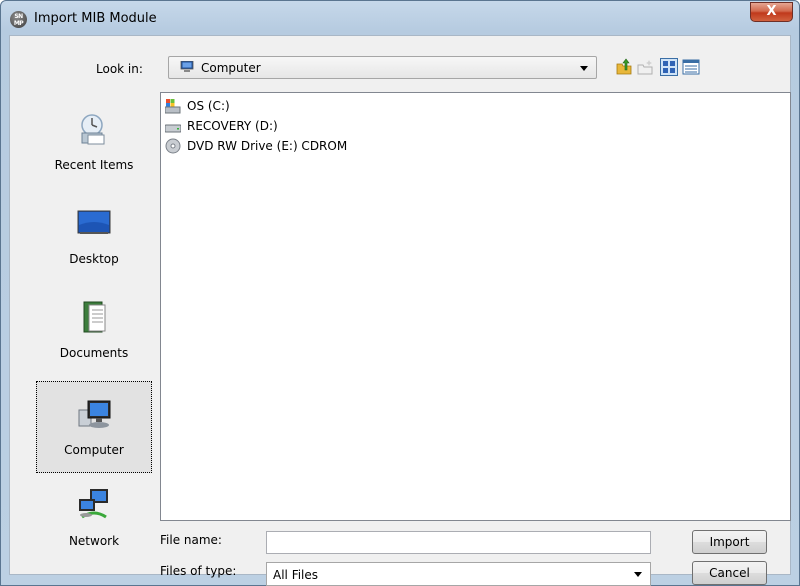  I want to click on place-label: Computer, so click(94, 450).